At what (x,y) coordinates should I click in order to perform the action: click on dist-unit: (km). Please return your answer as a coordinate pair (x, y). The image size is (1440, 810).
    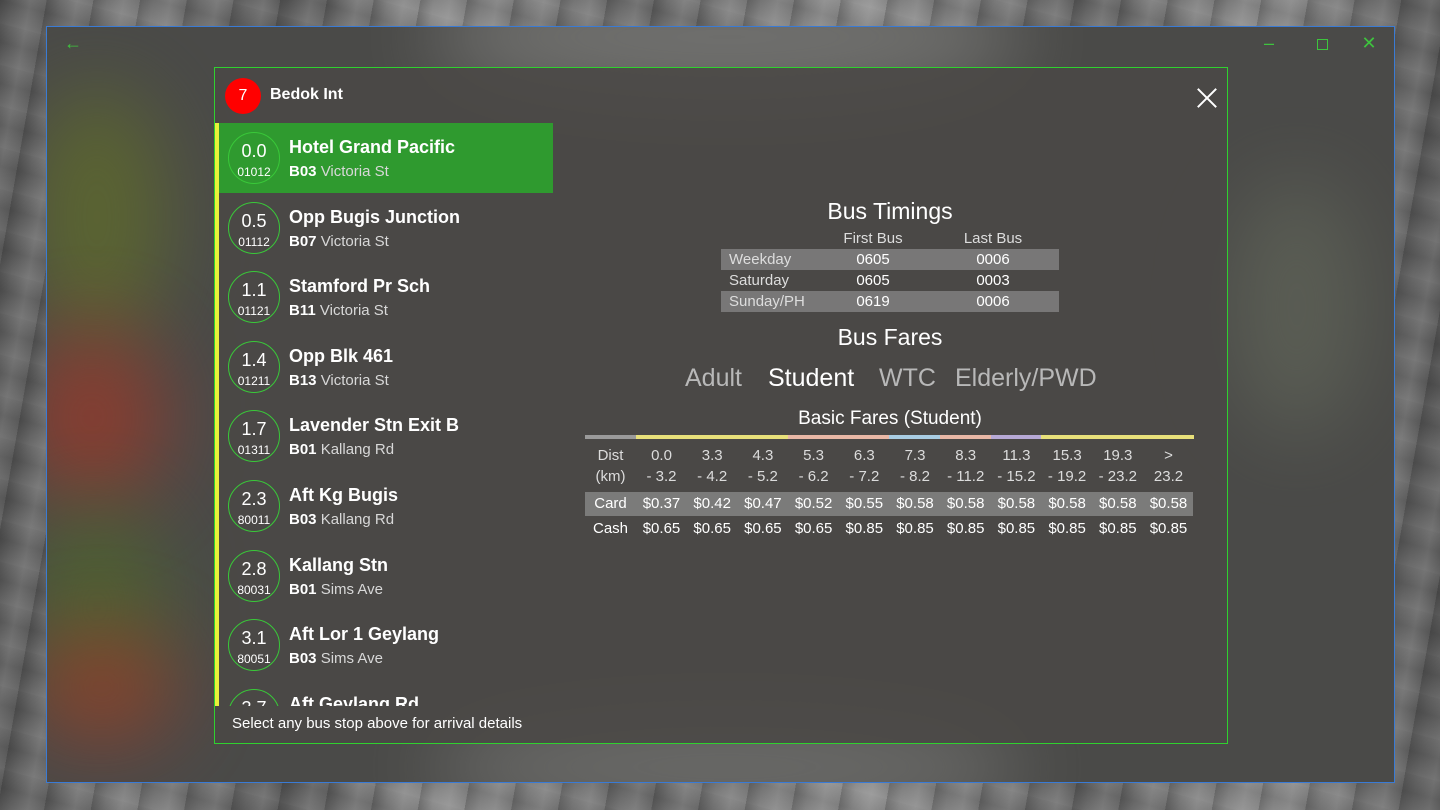
    Looking at the image, I should click on (610, 476).